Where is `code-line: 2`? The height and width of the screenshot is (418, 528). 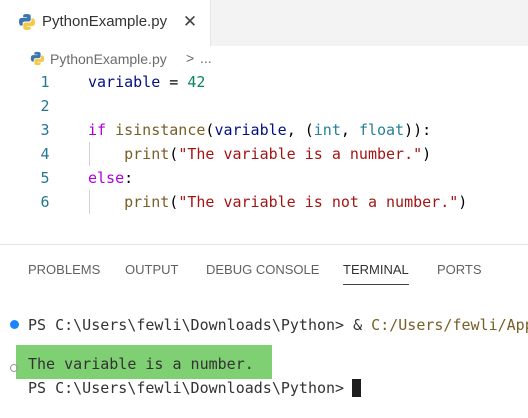 code-line: 2 is located at coordinates (264, 106).